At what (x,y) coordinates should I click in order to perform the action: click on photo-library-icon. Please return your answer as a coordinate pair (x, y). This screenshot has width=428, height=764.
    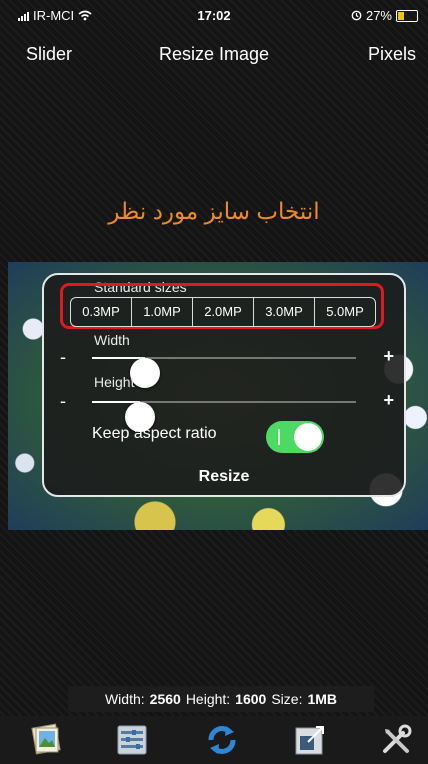
    Looking at the image, I should click on (46, 740).